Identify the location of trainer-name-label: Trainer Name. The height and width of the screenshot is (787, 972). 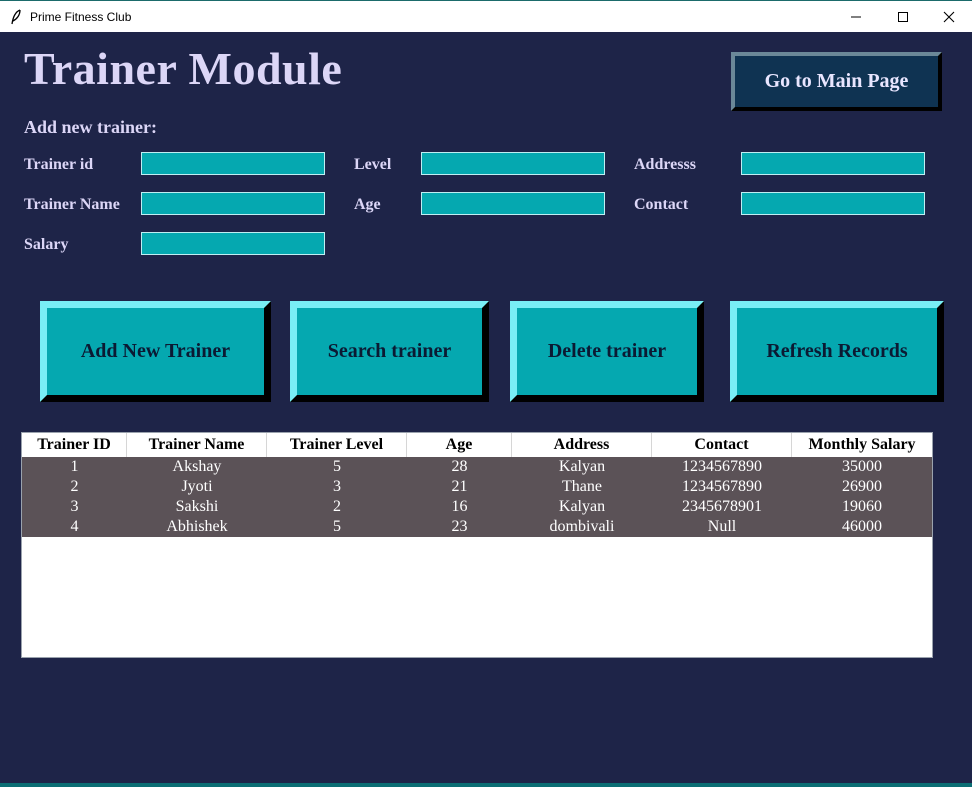
(72, 204).